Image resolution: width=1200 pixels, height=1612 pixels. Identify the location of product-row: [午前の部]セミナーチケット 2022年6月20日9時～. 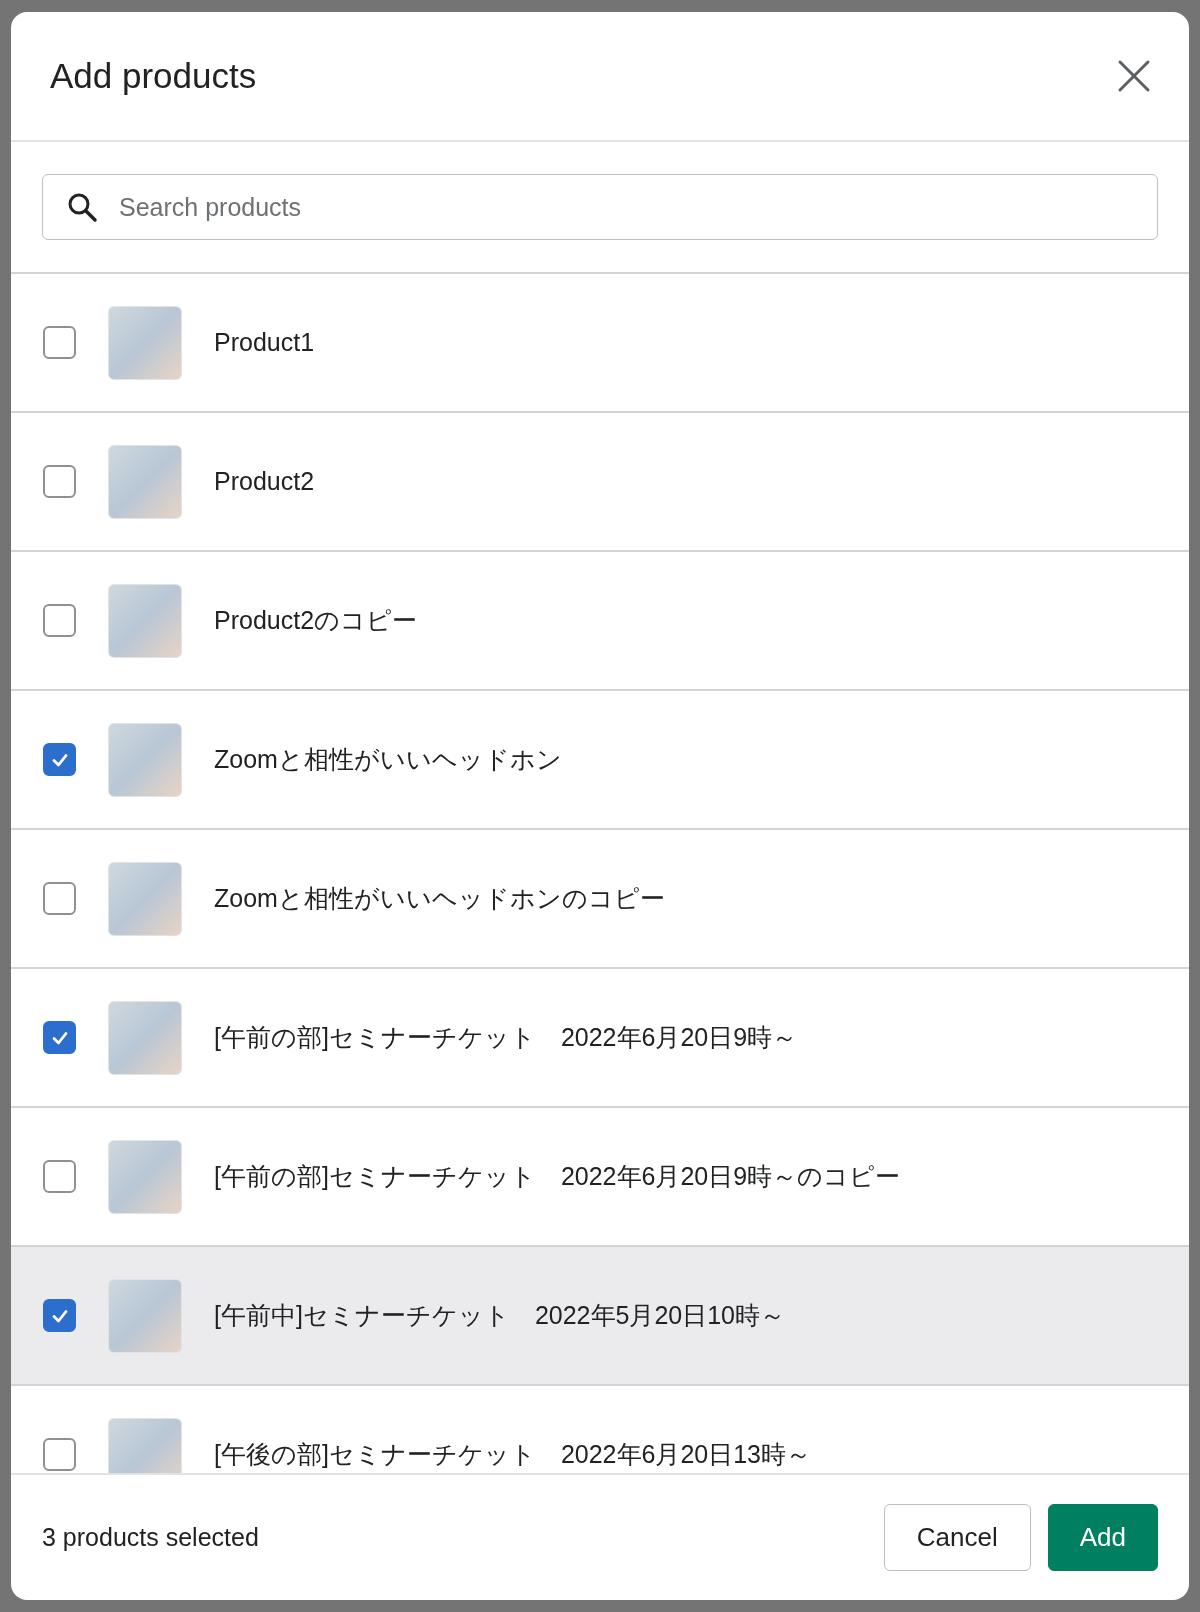
(600, 1038).